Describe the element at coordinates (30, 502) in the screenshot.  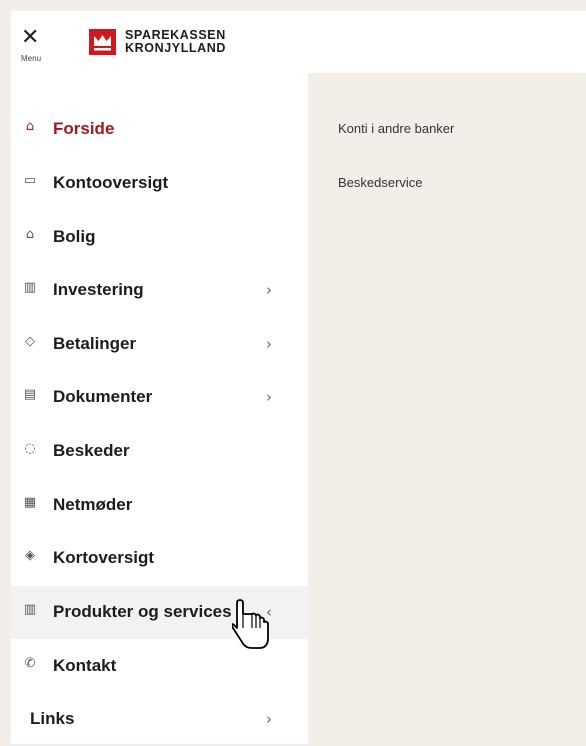
I see `calendar-icon: ▦` at that location.